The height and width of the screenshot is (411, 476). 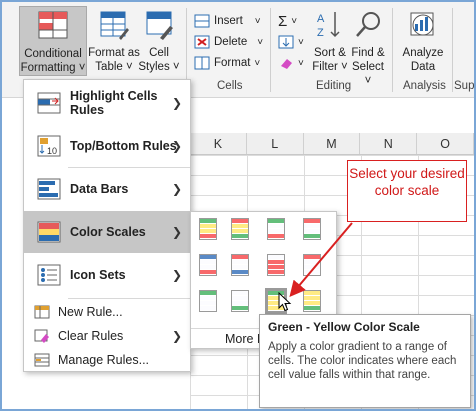 I want to click on fill-chevron-icon: ˅, so click(x=301, y=42).